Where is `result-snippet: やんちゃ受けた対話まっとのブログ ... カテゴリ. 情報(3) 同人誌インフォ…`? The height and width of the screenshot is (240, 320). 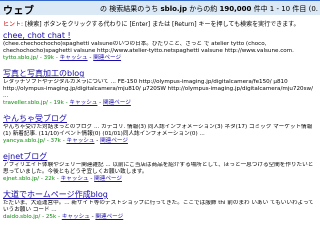 result-snippet: やんちゃ受けた対話まっとのブログ ... カテゴリ. 情報(3) 同人誌インフォ… is located at coordinates (158, 130).